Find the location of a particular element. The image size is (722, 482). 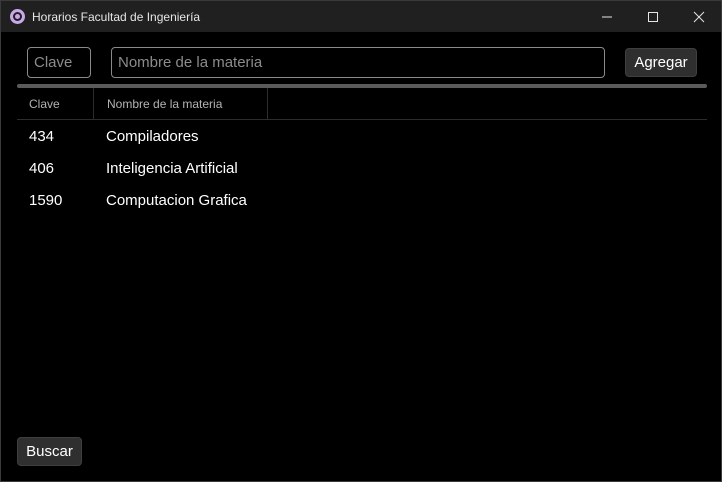

cell-nombre: Computacion Grafica is located at coordinates (176, 200).